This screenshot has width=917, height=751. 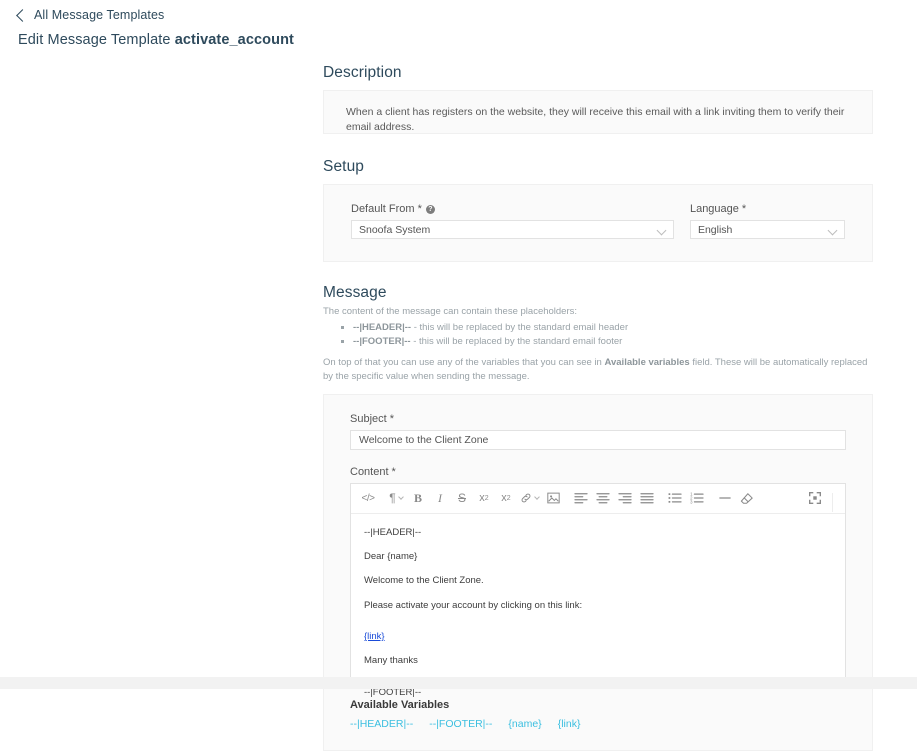 I want to click on chevron-left-icon, so click(x=22, y=15).